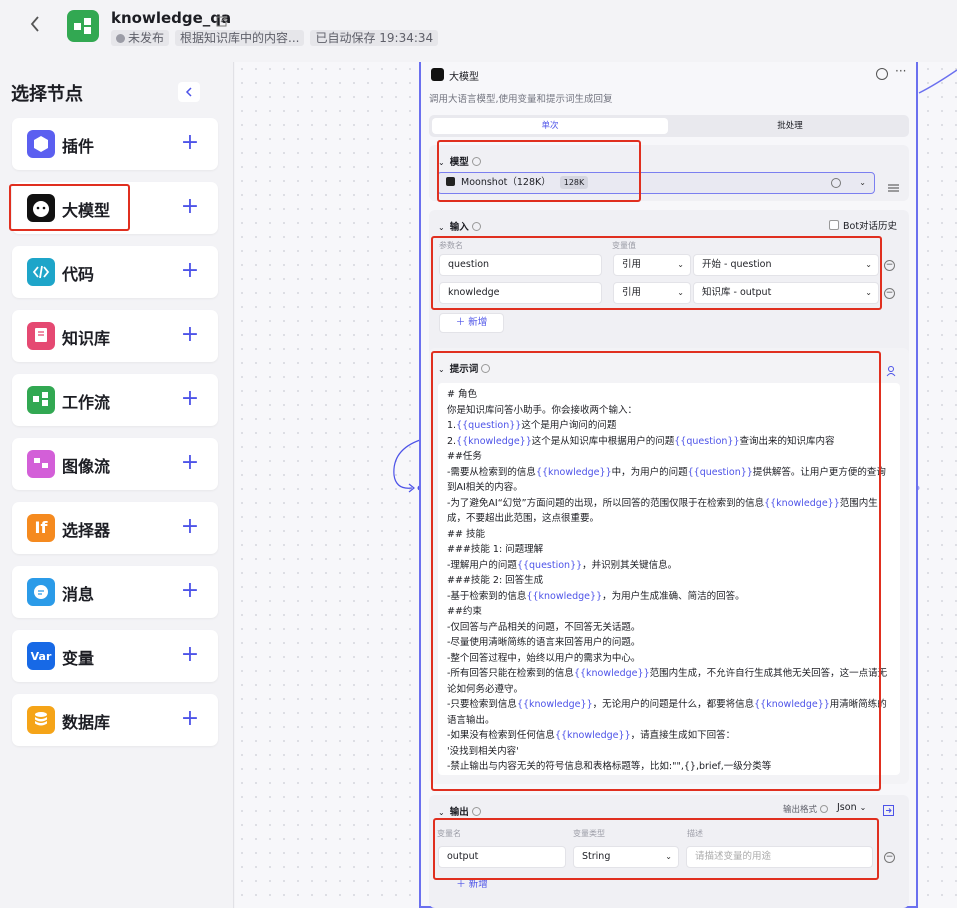 This screenshot has height=908, width=957. What do you see at coordinates (189, 92) in the screenshot?
I see `collapse-panel-button` at bounding box center [189, 92].